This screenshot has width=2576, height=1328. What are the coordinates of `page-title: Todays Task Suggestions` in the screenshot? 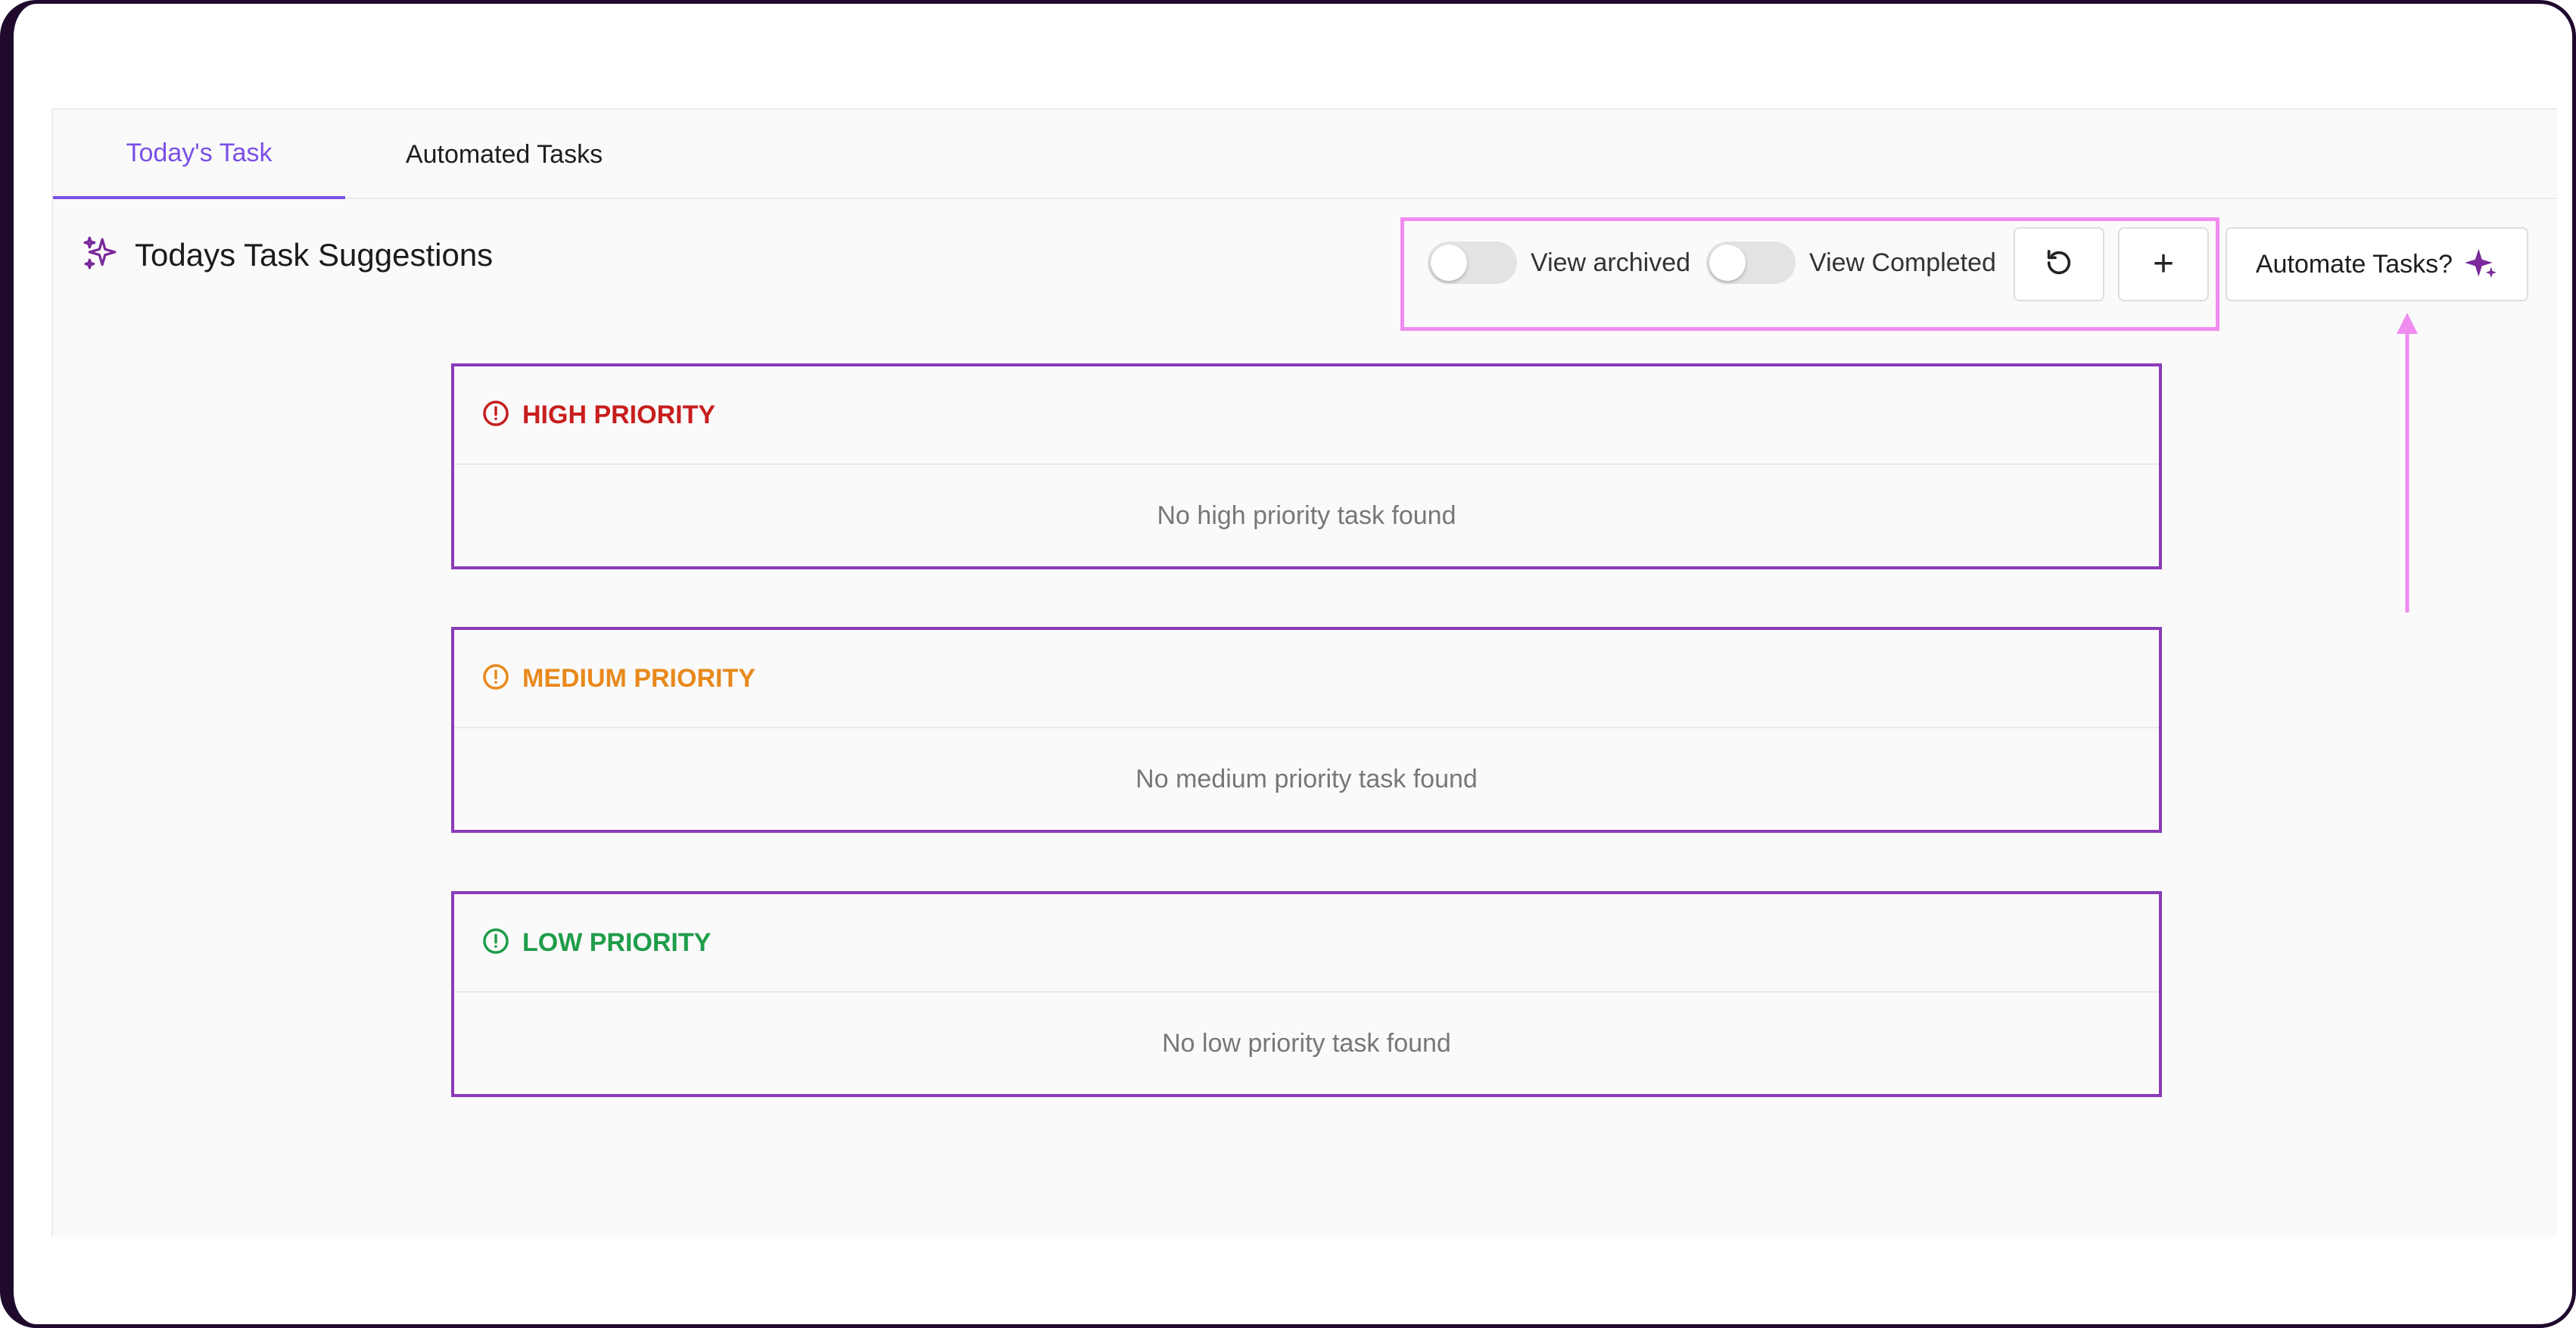 It's located at (314, 255).